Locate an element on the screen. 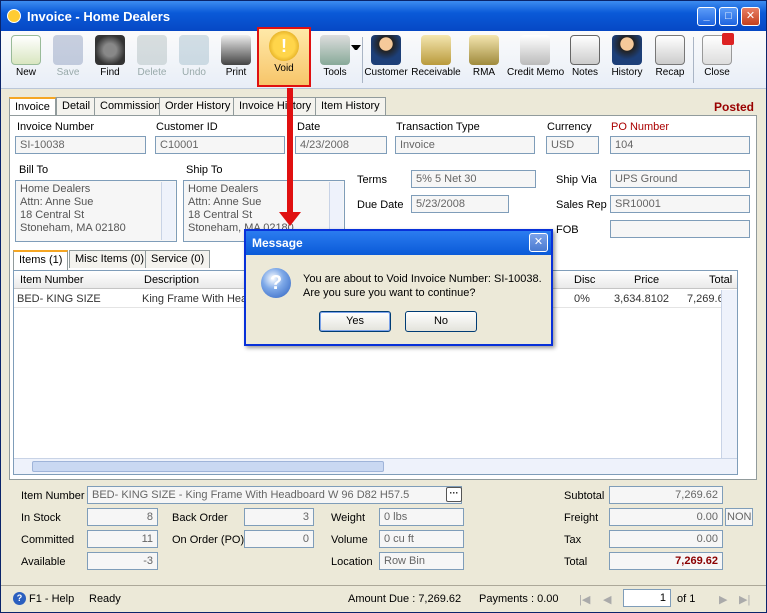 Image resolution: width=767 pixels, height=613 pixels. receivable-button: Receivable is located at coordinates (436, 60).